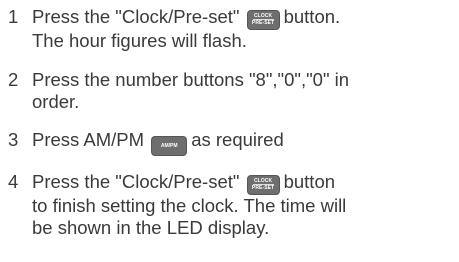 The height and width of the screenshot is (262, 459). Describe the element at coordinates (88, 139) in the screenshot. I see `step-text-pre: Press AM/PM` at that location.